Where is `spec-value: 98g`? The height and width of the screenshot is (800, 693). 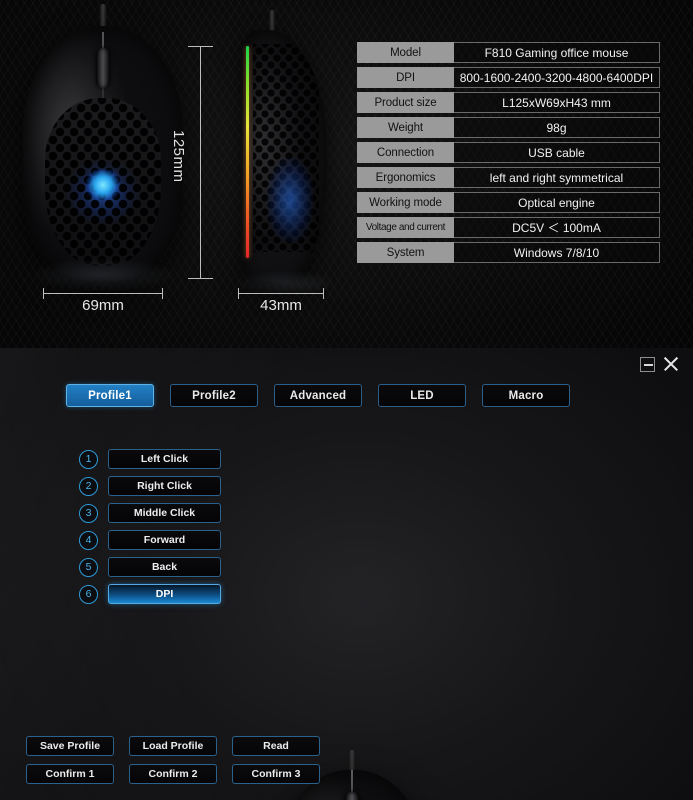
spec-value: 98g is located at coordinates (557, 127).